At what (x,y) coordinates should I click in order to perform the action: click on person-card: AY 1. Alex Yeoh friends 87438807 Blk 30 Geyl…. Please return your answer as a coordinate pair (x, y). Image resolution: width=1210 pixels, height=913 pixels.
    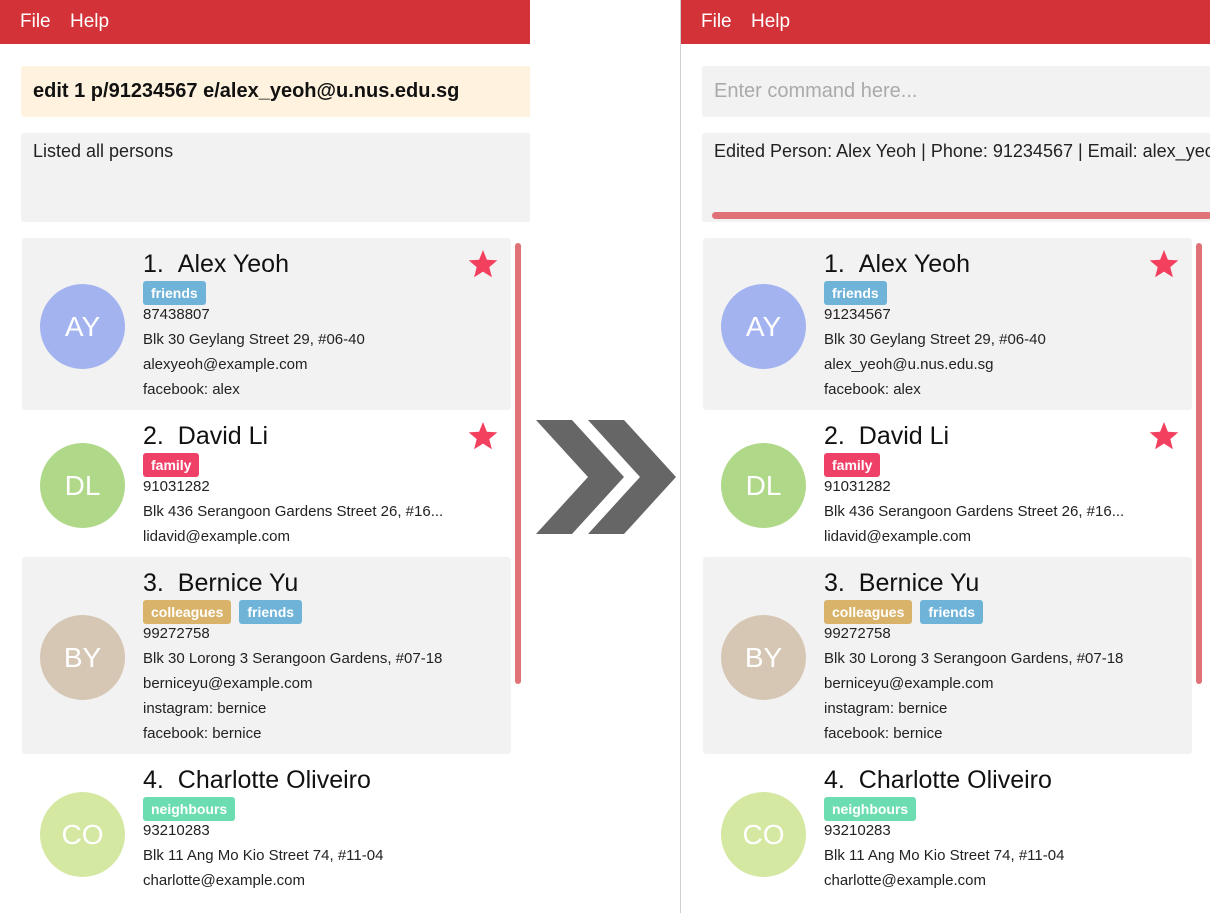
    Looking at the image, I should click on (266, 324).